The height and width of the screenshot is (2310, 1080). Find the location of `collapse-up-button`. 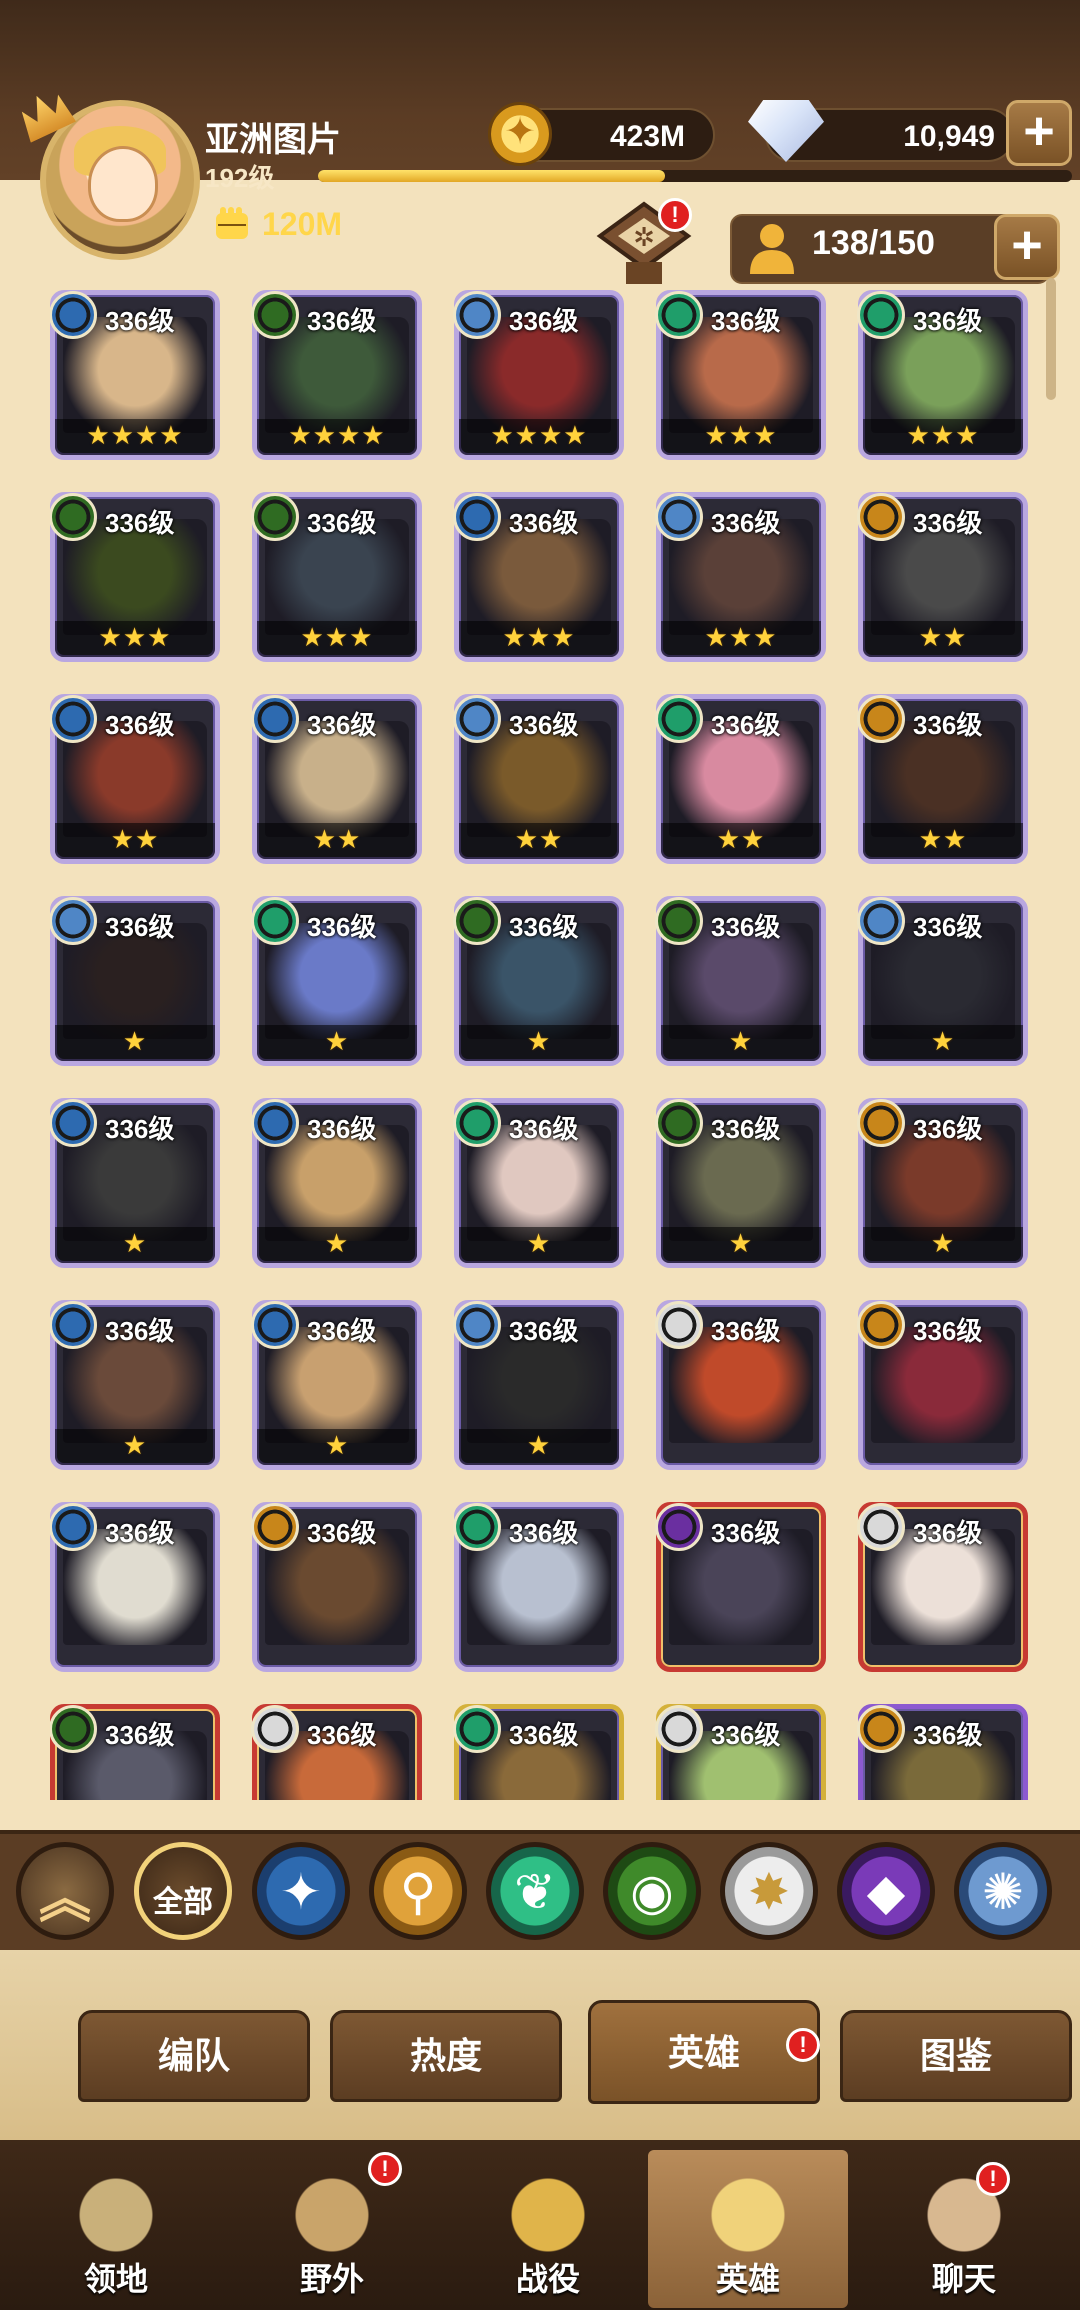

collapse-up-button is located at coordinates (65, 1891).